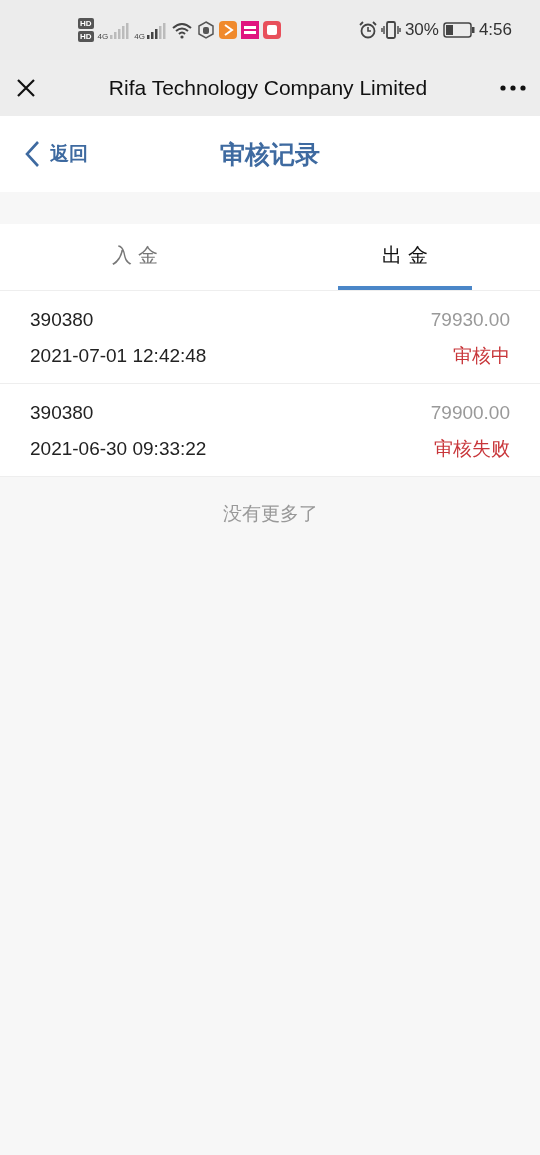 The width and height of the screenshot is (540, 1155). What do you see at coordinates (118, 356) in the screenshot?
I see `record-time: 2021-07-01 12:42:48` at bounding box center [118, 356].